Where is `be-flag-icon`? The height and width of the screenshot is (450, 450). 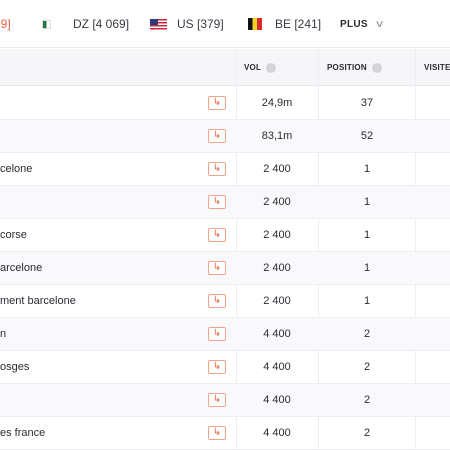 be-flag-icon is located at coordinates (255, 24).